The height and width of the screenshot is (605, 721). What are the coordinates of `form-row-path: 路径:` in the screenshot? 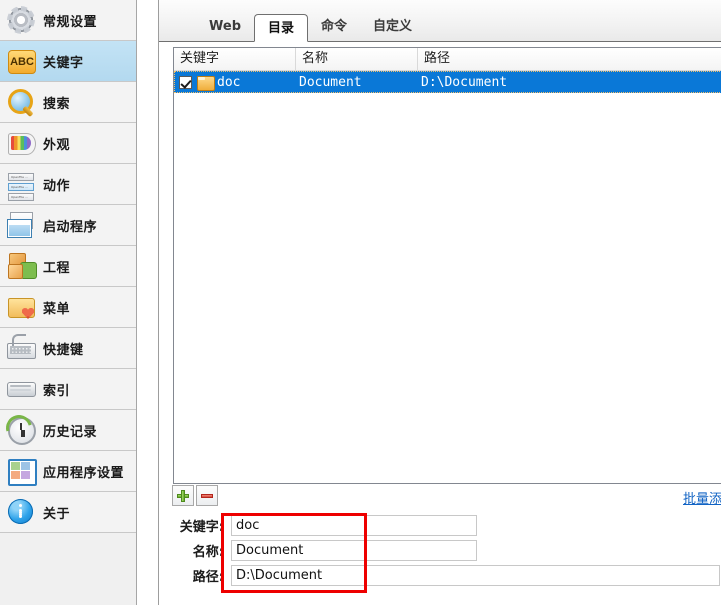 It's located at (447, 575).